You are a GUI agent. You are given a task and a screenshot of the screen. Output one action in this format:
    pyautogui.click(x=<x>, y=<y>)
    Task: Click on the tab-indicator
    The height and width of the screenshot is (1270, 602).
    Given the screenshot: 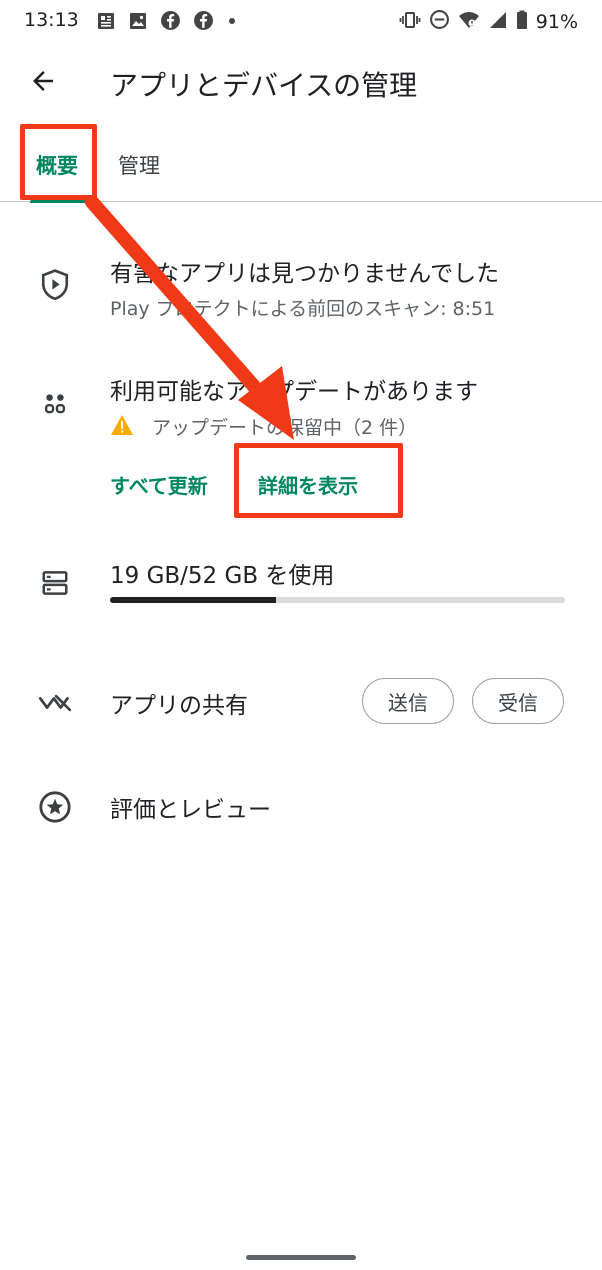 What is the action you would take?
    pyautogui.click(x=58, y=201)
    